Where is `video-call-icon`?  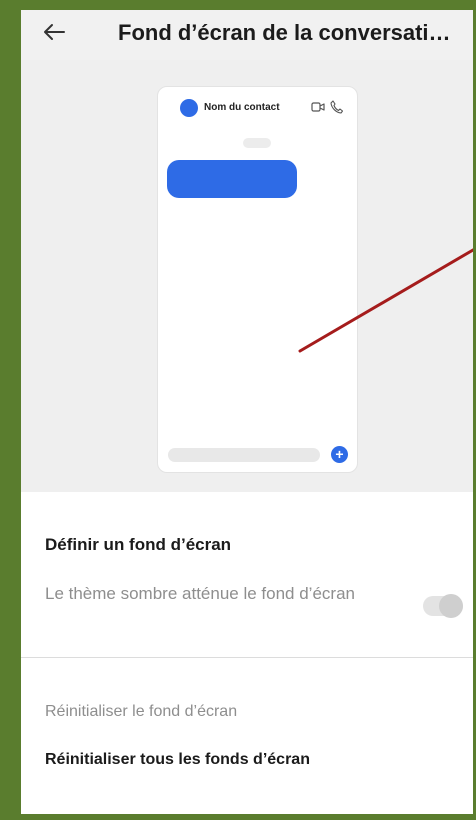
video-call-icon is located at coordinates (318, 107).